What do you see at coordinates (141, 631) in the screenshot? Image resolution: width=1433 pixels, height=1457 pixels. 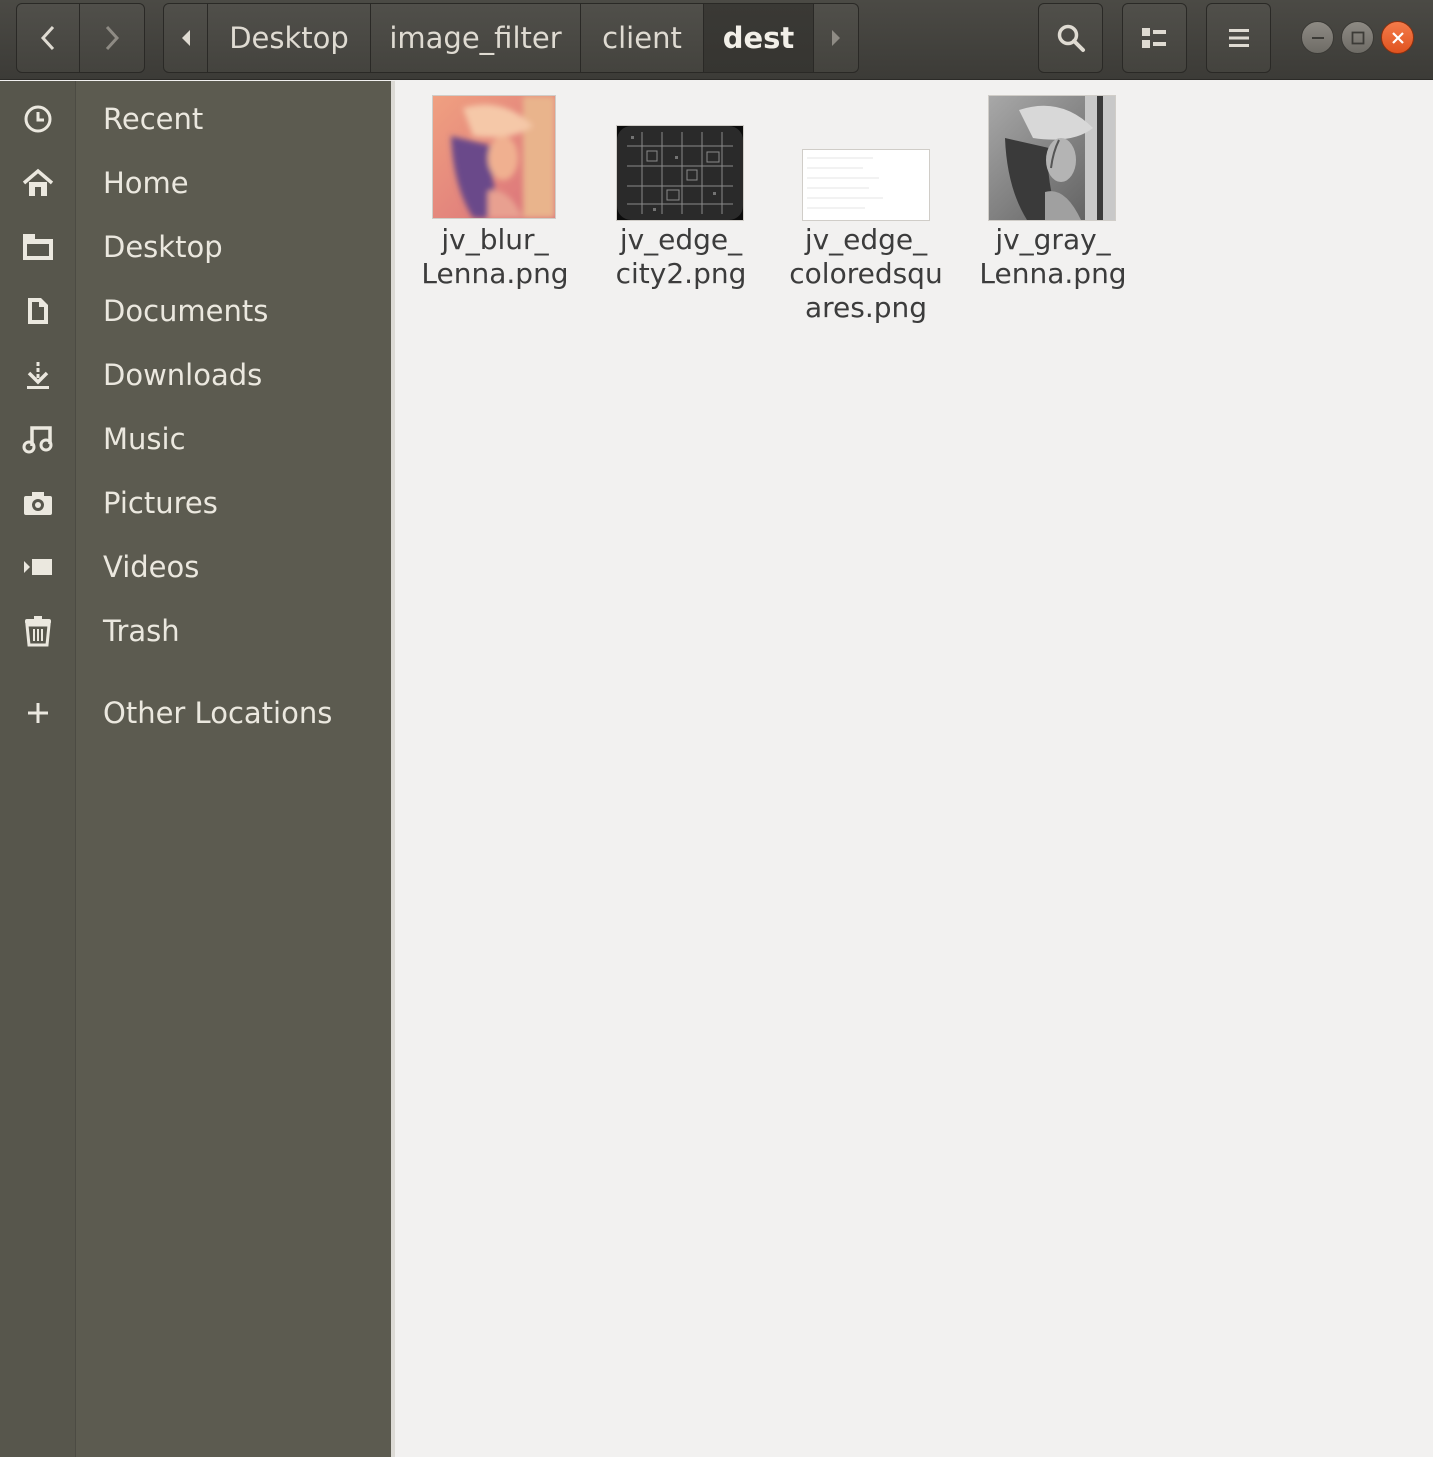 I see `sidebar-item-label: Trash` at bounding box center [141, 631].